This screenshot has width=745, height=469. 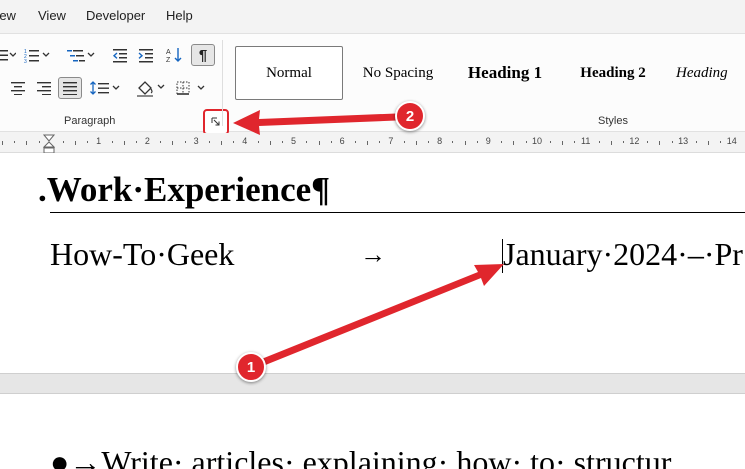 I want to click on text-cursor, so click(x=502, y=256).